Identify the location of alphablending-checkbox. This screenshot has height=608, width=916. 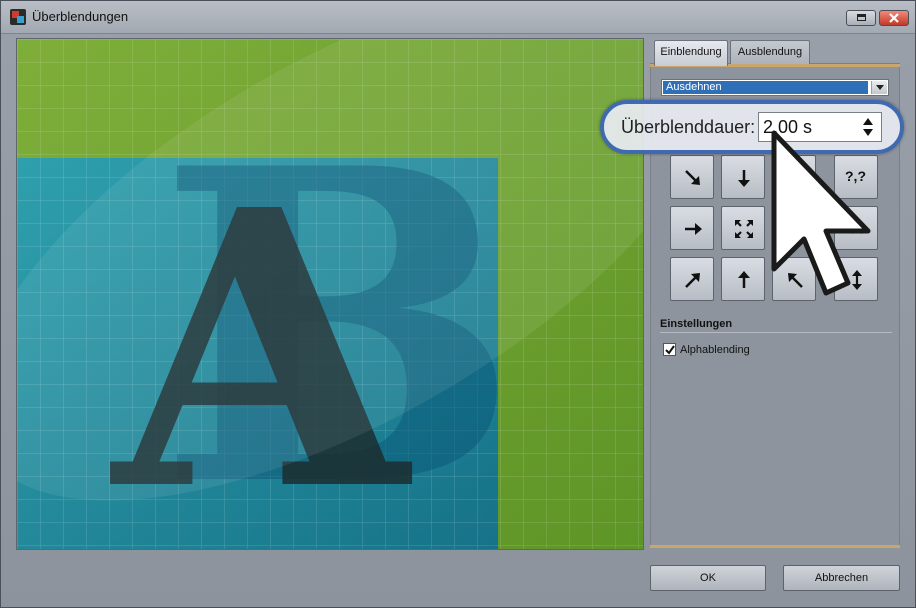
(669, 349).